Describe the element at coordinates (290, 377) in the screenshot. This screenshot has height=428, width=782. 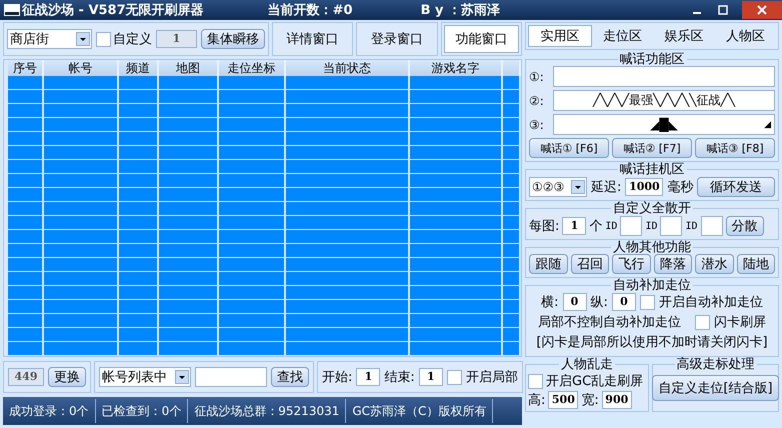
I see `search-button: 查找` at that location.